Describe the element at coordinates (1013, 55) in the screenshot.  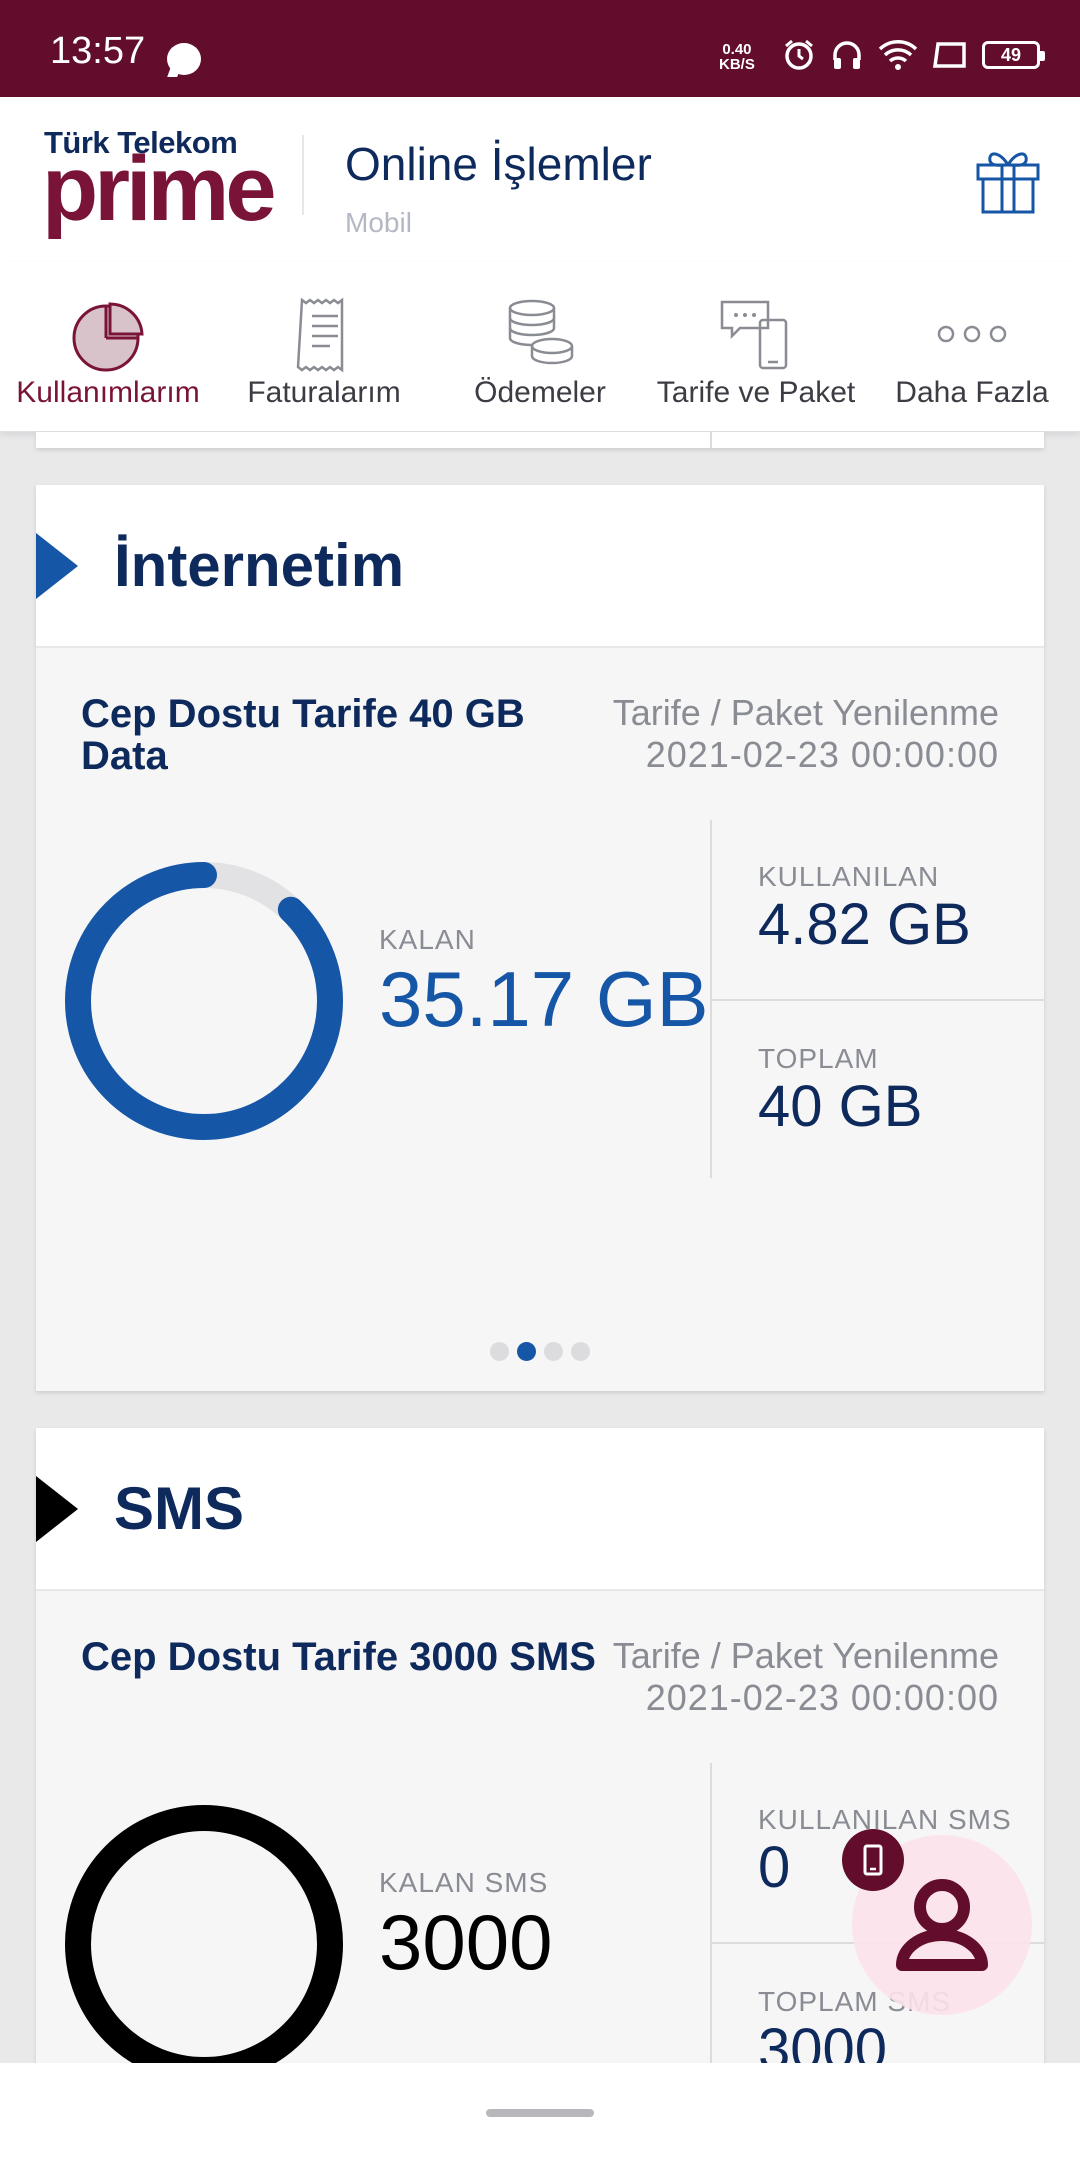
I see `battery-icon: 49` at that location.